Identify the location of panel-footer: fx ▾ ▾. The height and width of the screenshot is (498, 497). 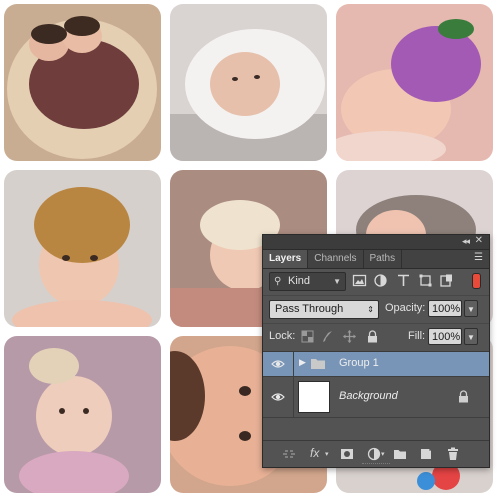
(376, 453).